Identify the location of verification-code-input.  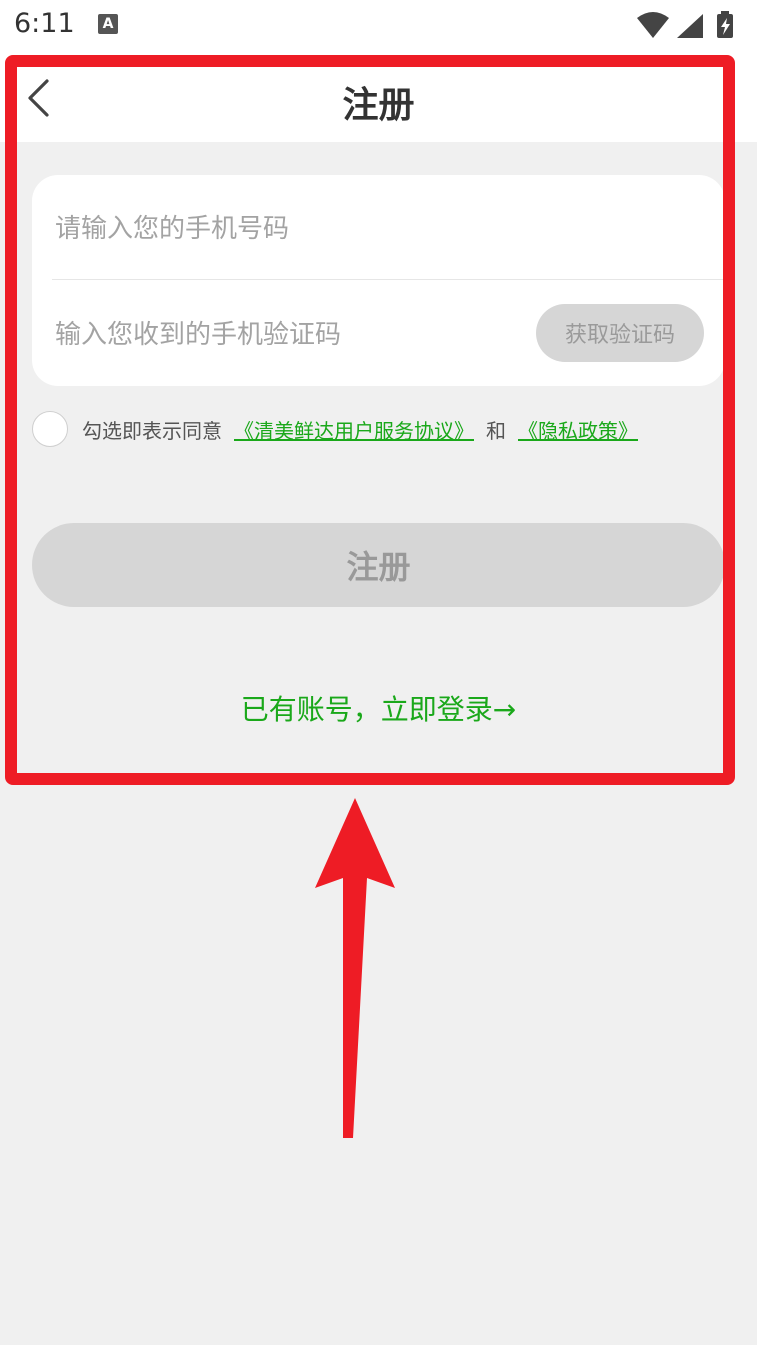
(290, 335).